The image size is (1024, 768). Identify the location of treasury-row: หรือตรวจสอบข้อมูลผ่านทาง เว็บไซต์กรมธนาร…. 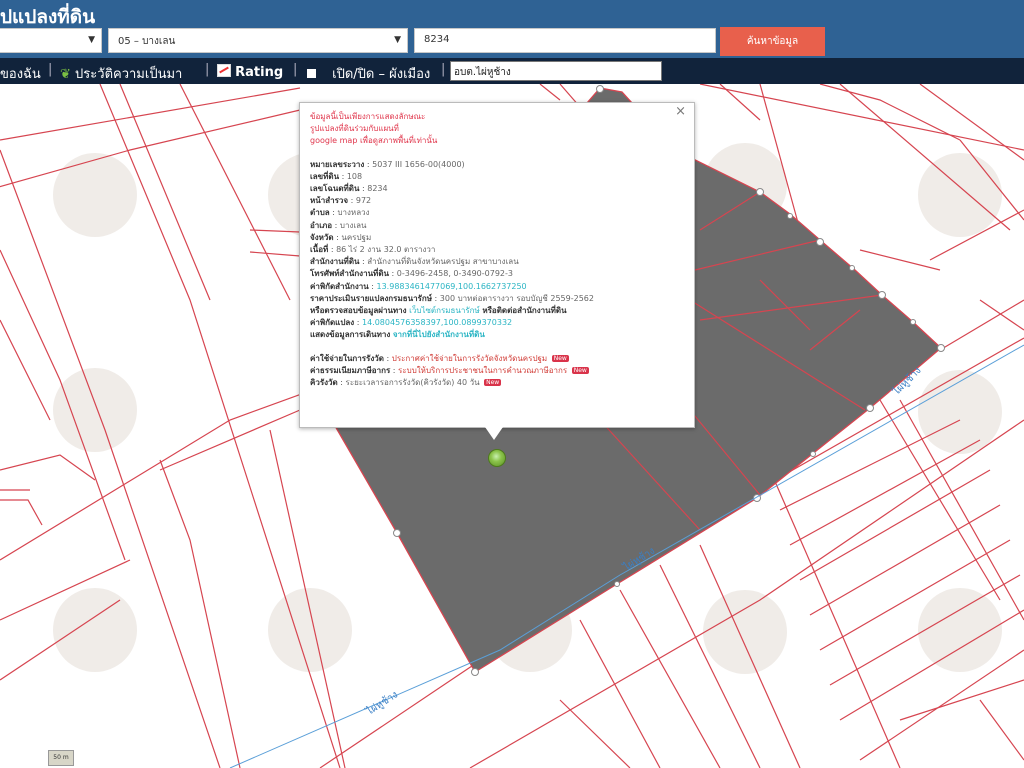
(502, 311).